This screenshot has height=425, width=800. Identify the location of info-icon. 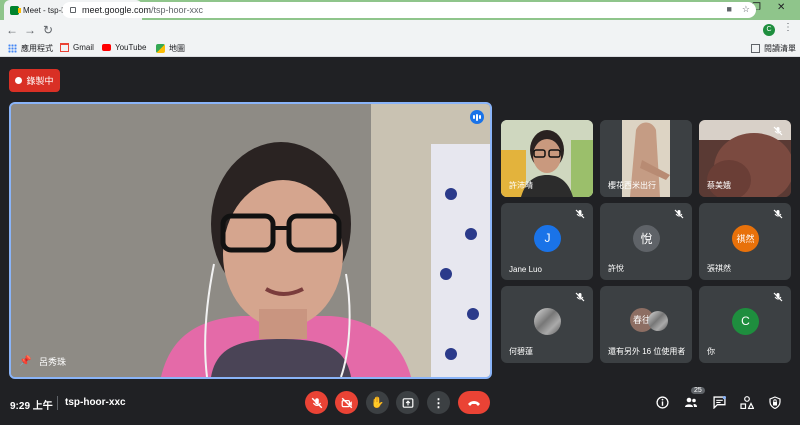
(662, 402).